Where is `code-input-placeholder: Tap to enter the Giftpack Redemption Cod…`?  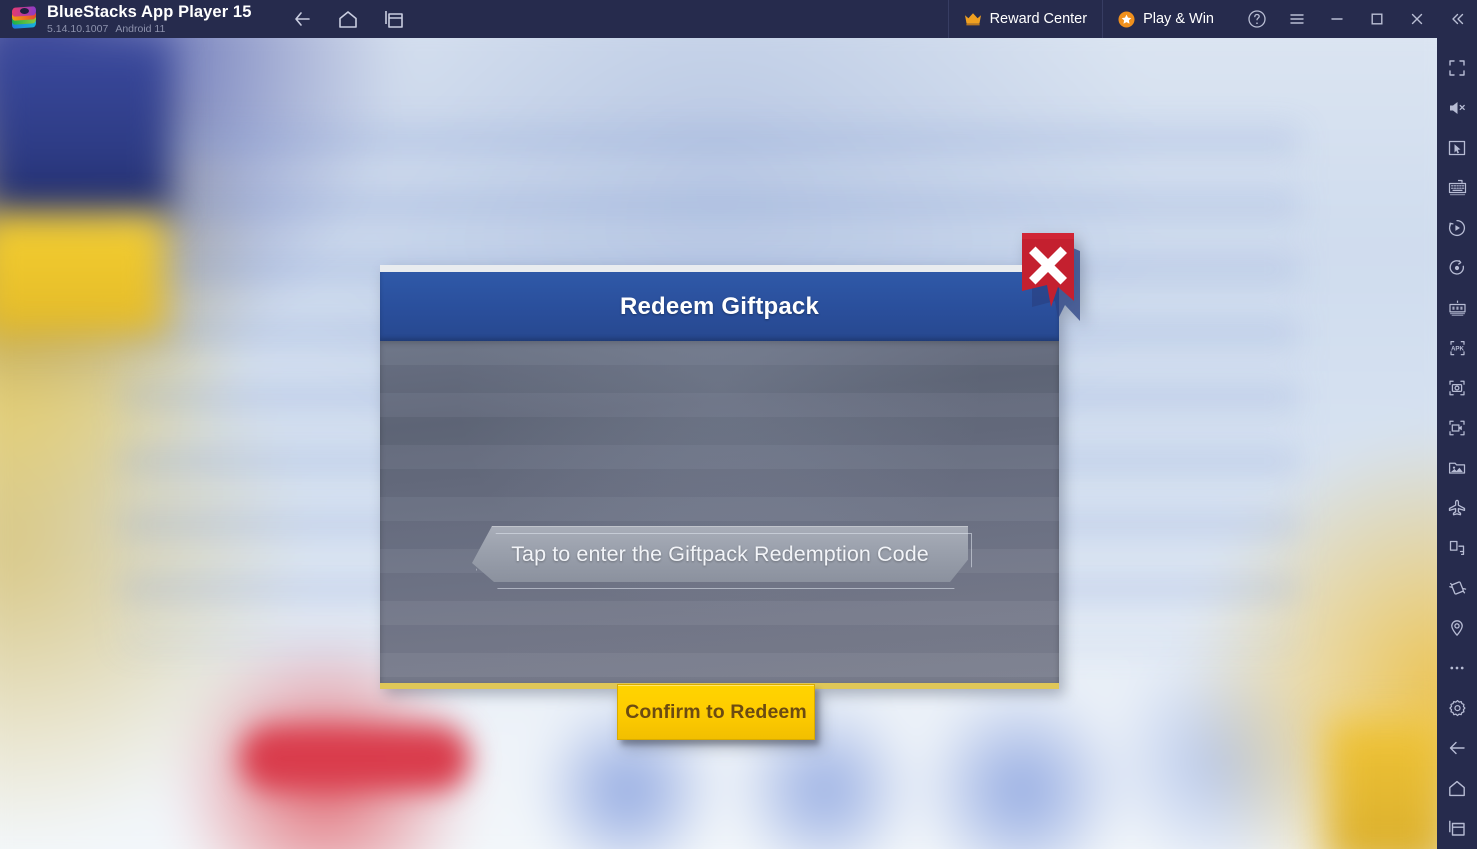
code-input-placeholder: Tap to enter the Giftpack Redemption Cod… is located at coordinates (720, 553).